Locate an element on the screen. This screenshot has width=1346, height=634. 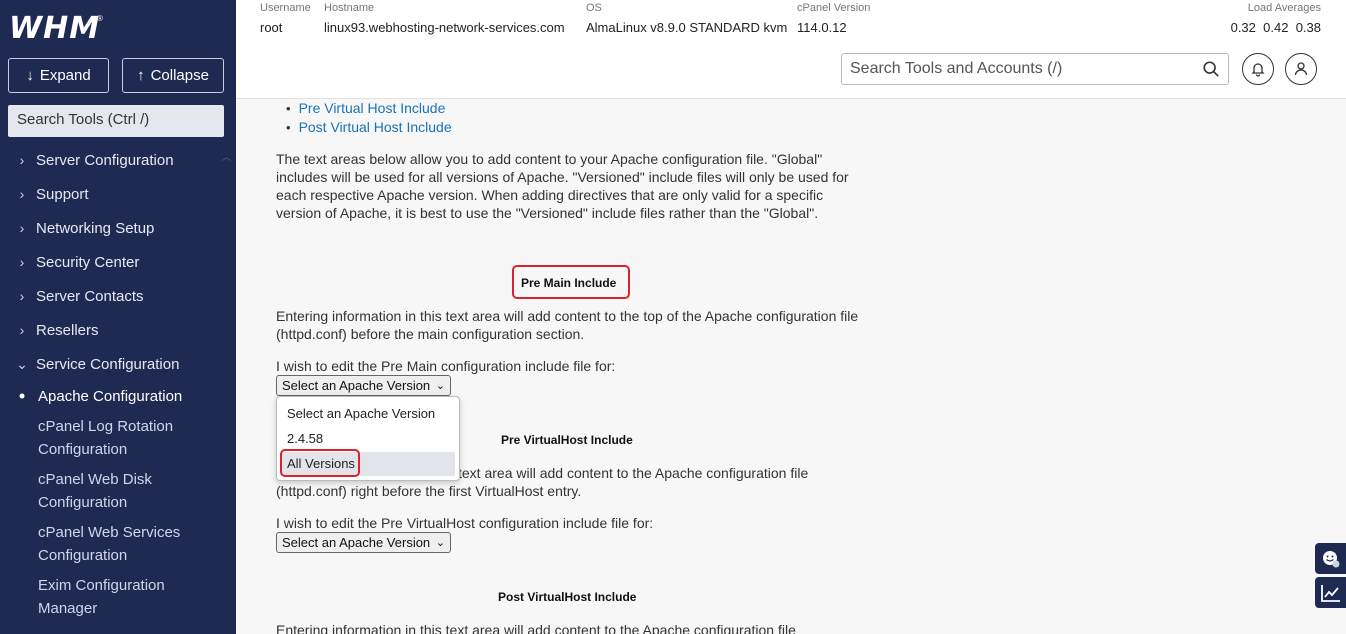
username-value: root is located at coordinates (271, 27).